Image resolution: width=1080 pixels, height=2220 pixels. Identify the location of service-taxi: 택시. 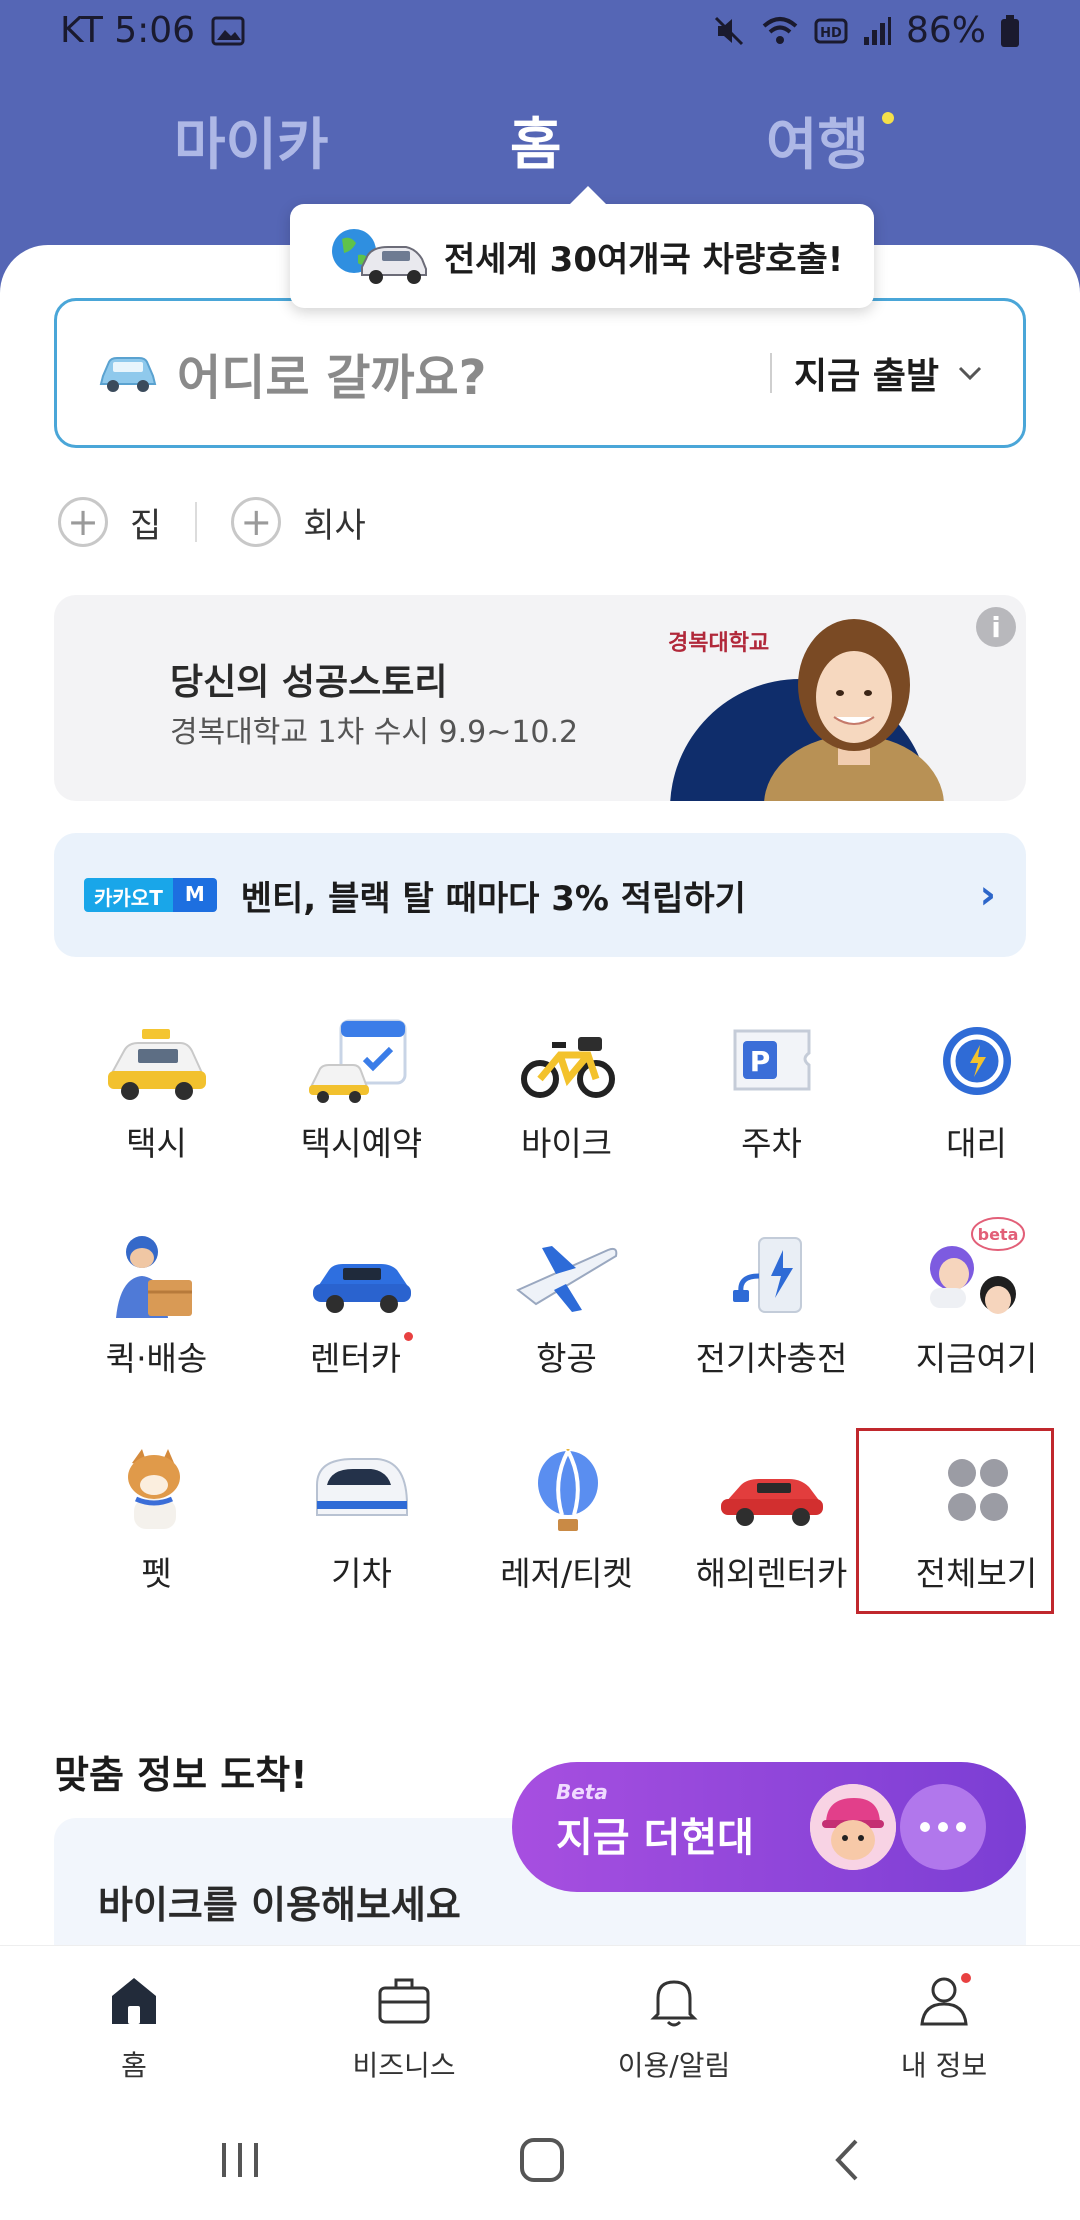
(156, 1095).